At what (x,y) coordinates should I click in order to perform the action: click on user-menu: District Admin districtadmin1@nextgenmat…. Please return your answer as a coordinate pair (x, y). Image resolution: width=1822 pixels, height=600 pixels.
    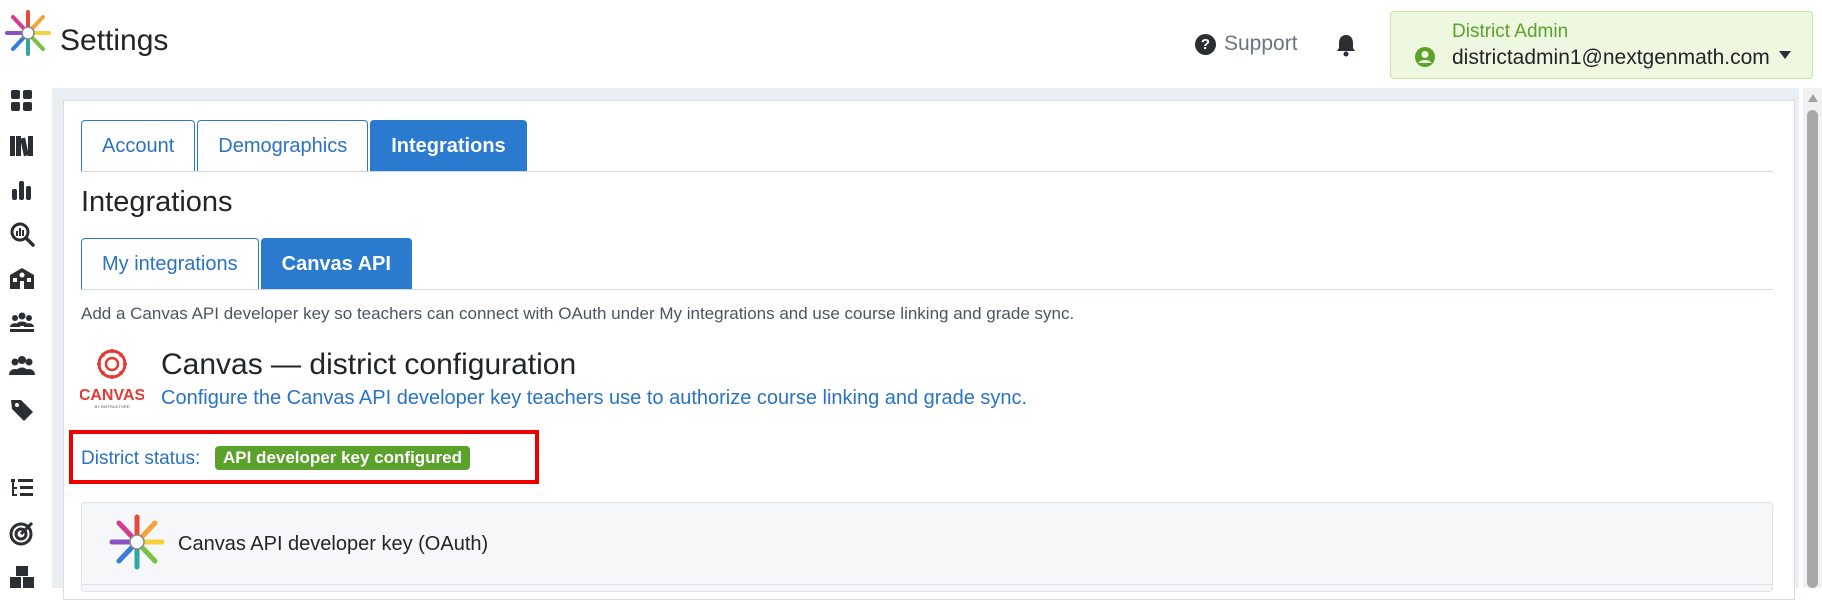
    Looking at the image, I should click on (1601, 45).